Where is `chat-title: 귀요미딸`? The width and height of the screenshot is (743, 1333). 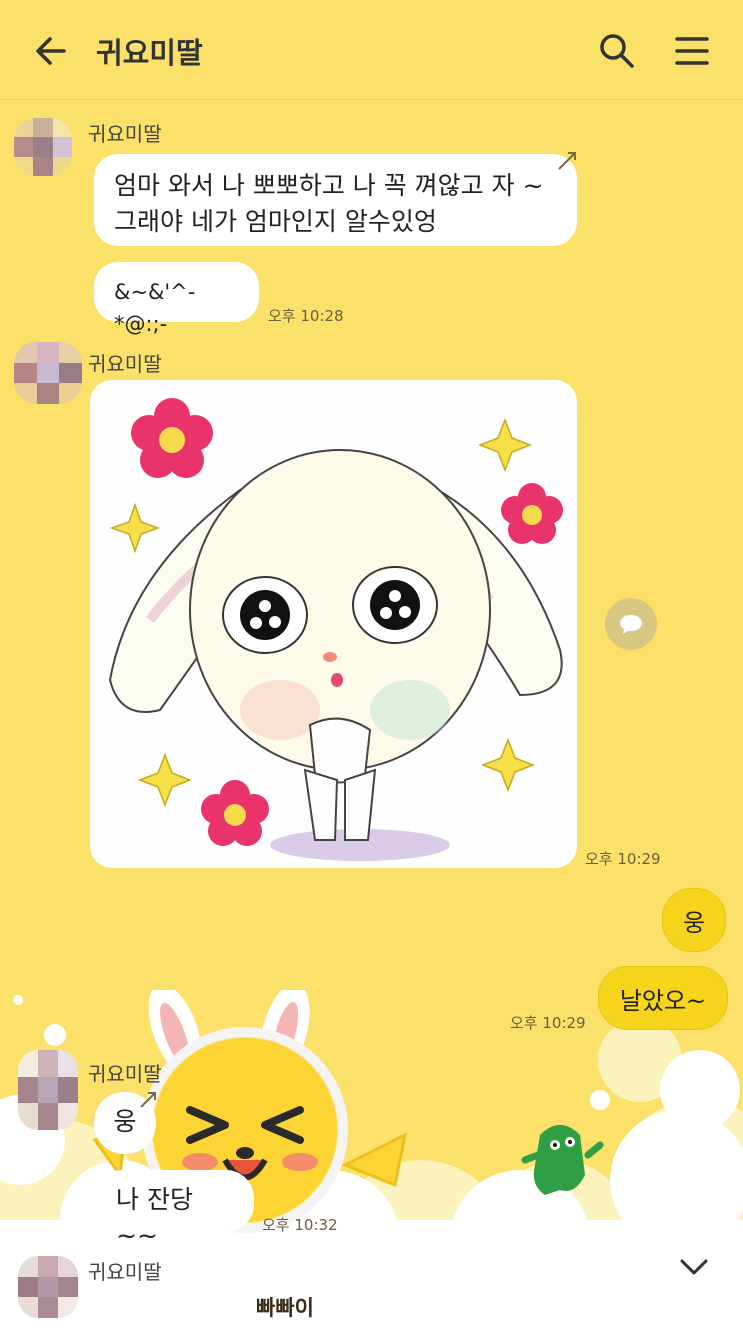 chat-title: 귀요미딸 is located at coordinates (149, 53).